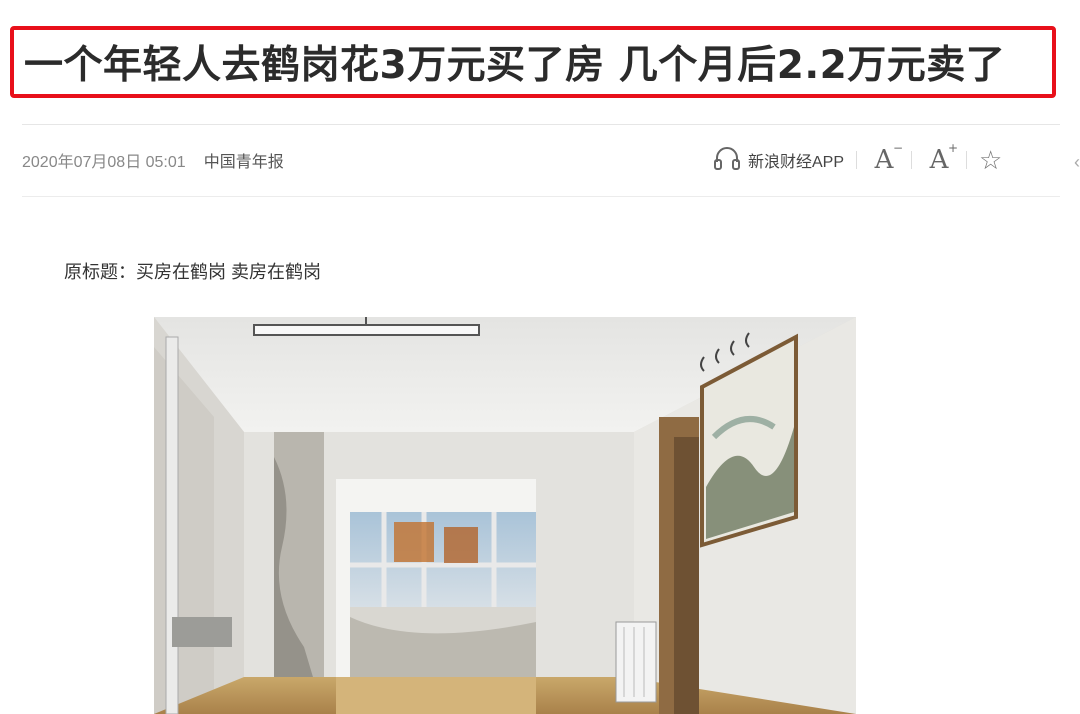 This screenshot has height=714, width=1080. What do you see at coordinates (796, 162) in the screenshot?
I see `app-label: 新浪财经APP` at bounding box center [796, 162].